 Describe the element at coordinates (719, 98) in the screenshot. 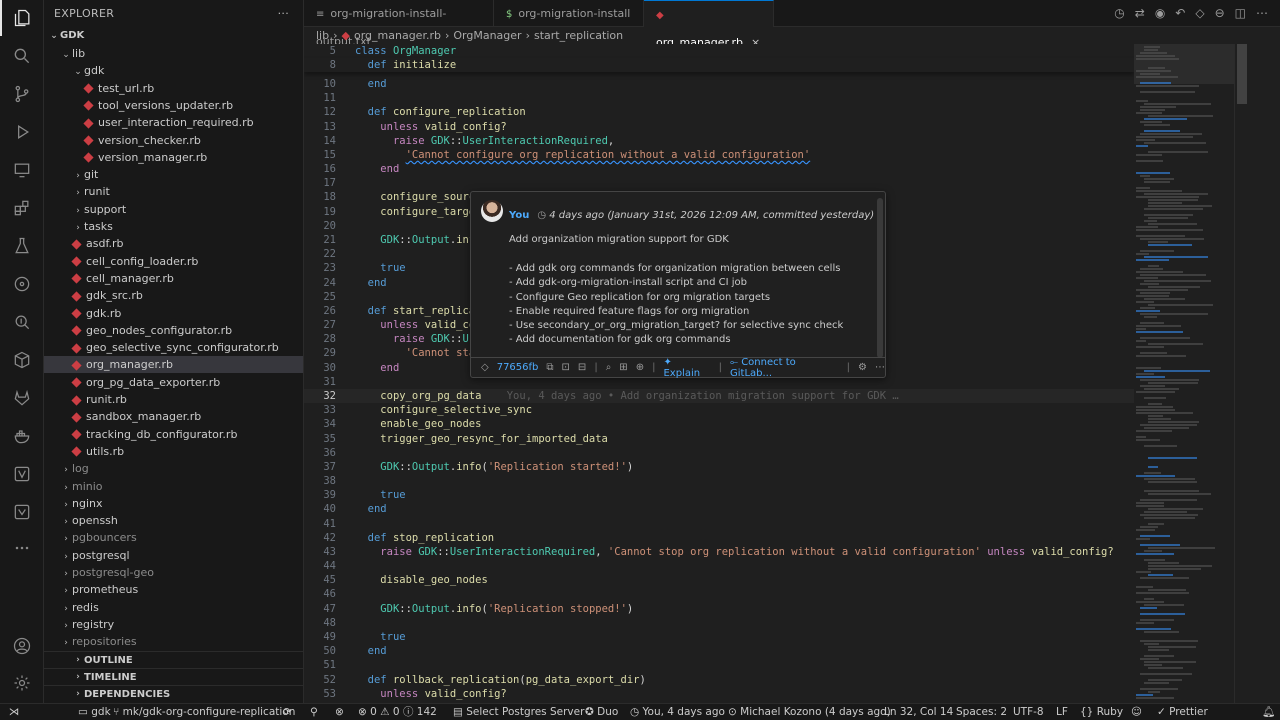

I see `code-line: 11` at that location.